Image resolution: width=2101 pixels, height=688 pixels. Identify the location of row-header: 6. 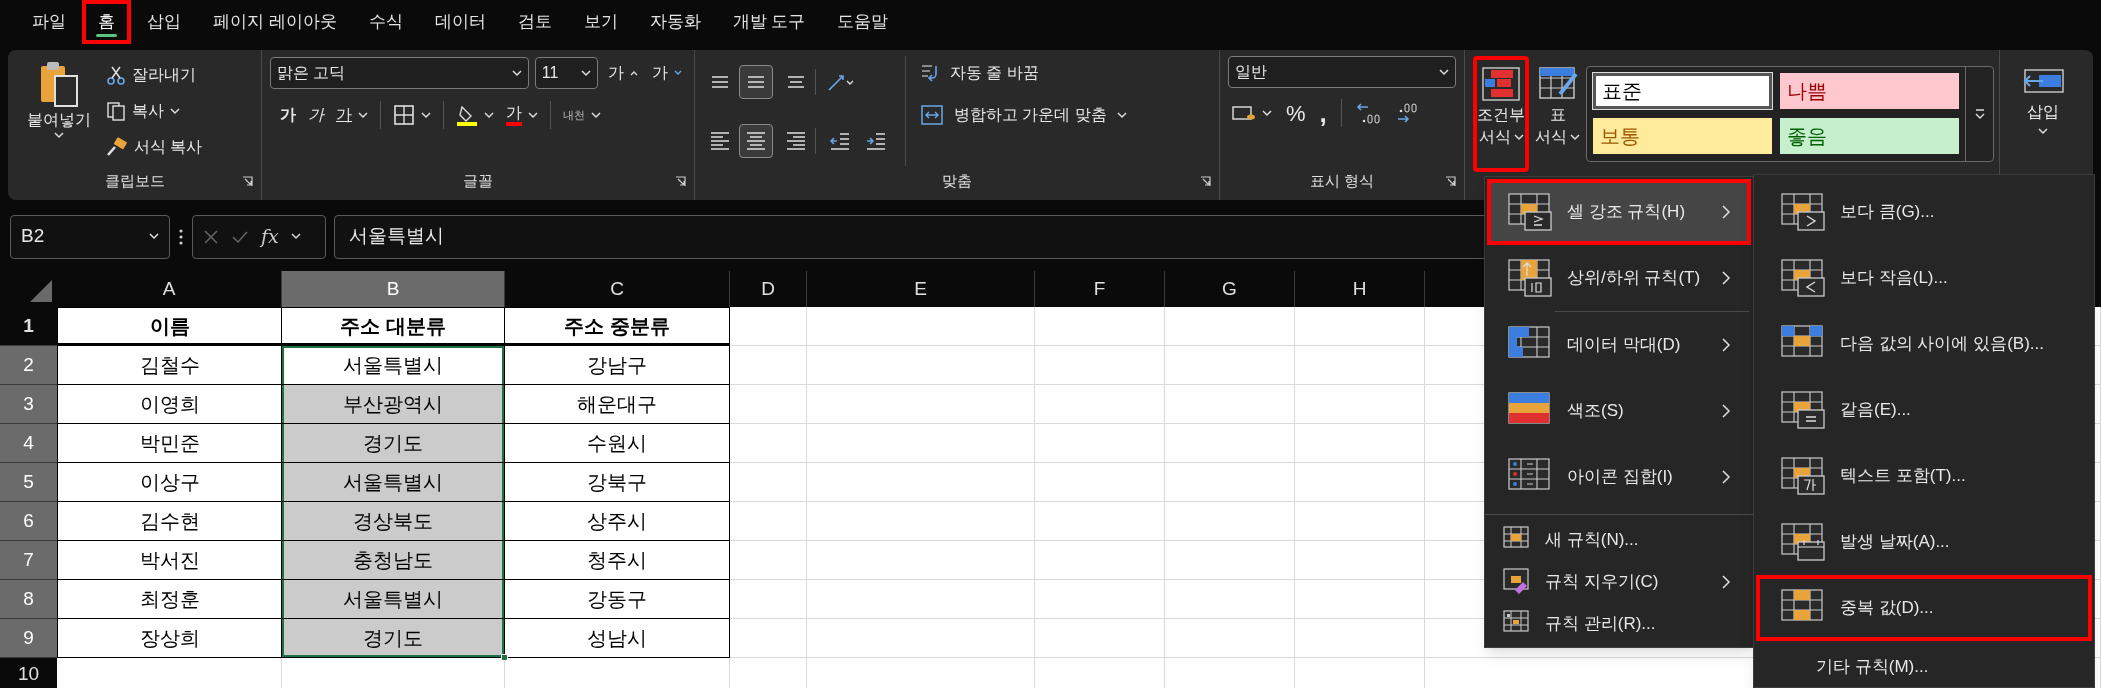
(28, 521).